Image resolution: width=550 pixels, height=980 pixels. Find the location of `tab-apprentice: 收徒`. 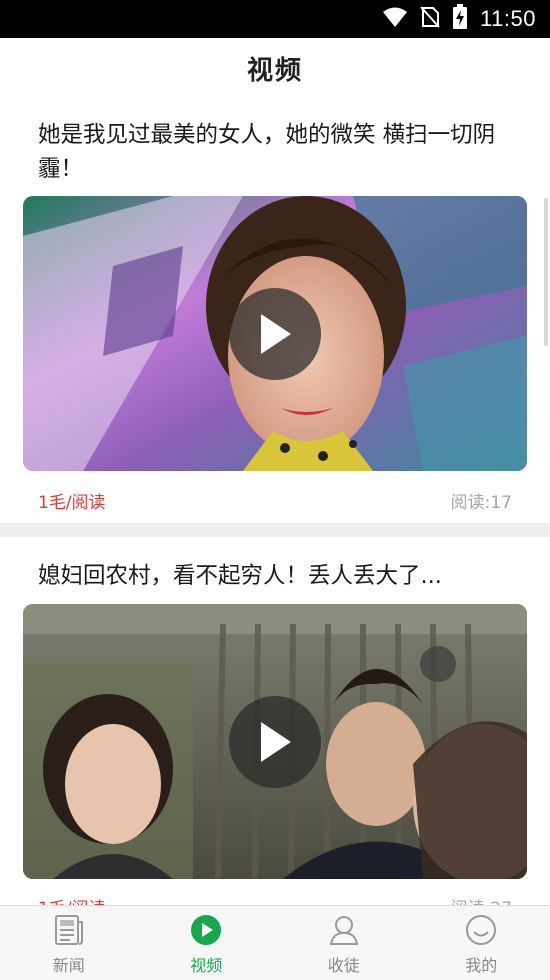

tab-apprentice: 收徒 is located at coordinates (344, 943).